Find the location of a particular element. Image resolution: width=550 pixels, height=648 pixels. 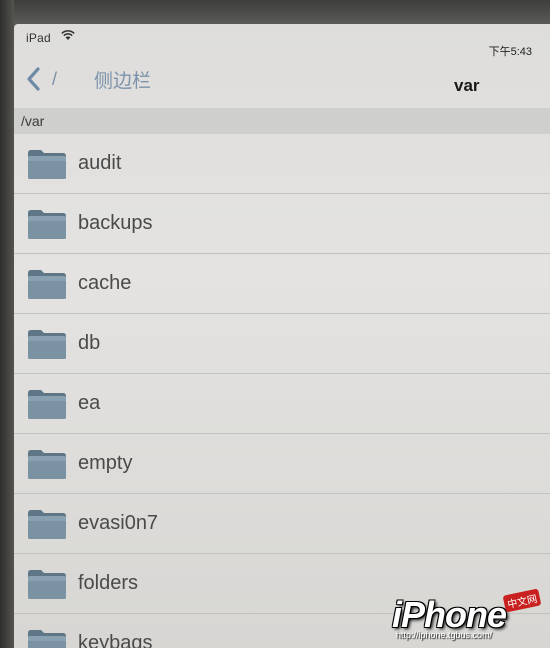

list-item: audit is located at coordinates (282, 164).